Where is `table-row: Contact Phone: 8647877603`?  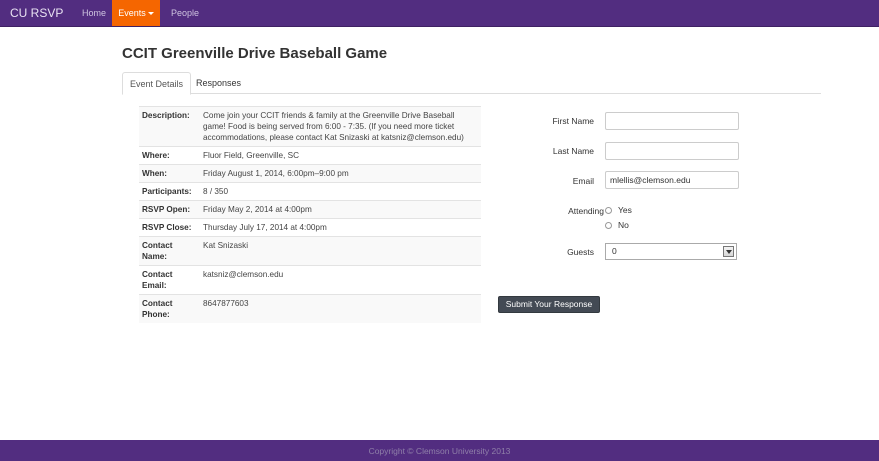
table-row: Contact Phone: 8647877603 is located at coordinates (310, 308).